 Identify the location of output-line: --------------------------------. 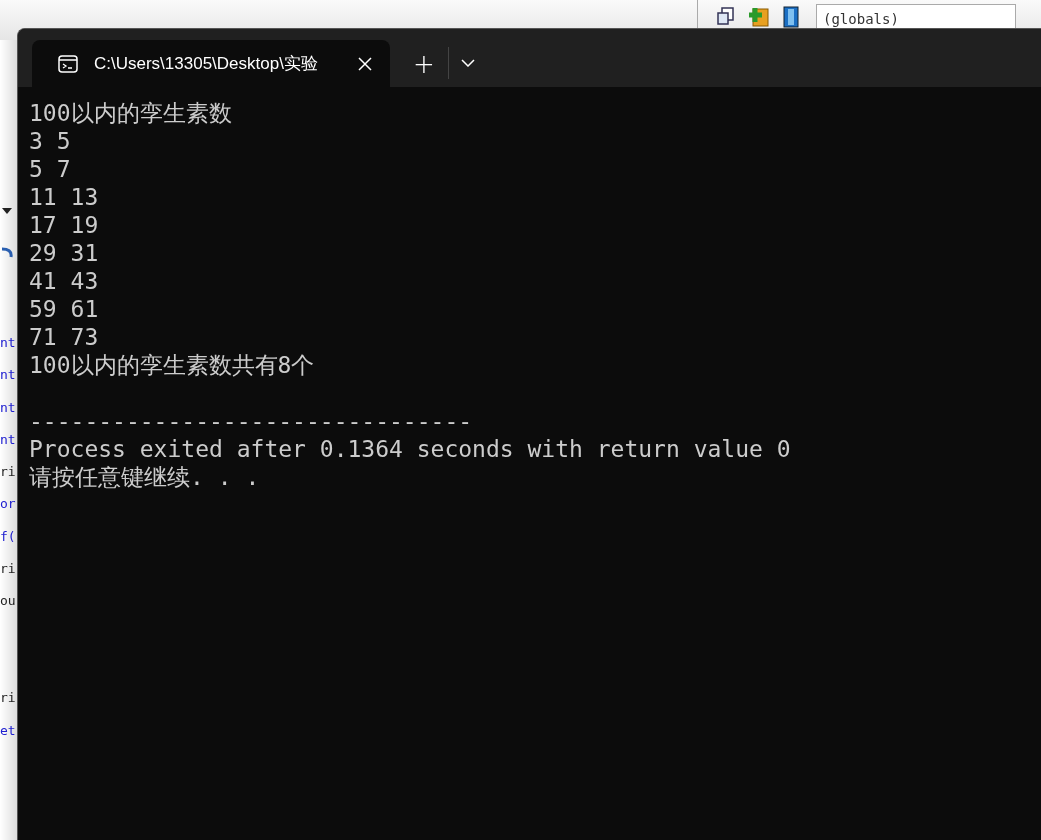
(251, 421).